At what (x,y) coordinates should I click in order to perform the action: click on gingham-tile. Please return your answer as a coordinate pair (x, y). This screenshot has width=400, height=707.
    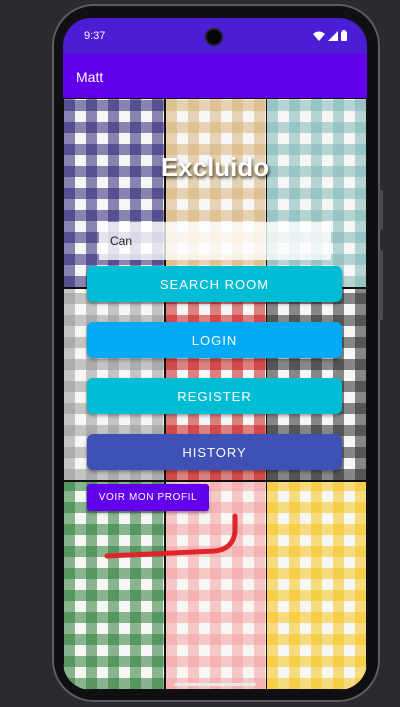
    Looking at the image, I should click on (316, 585).